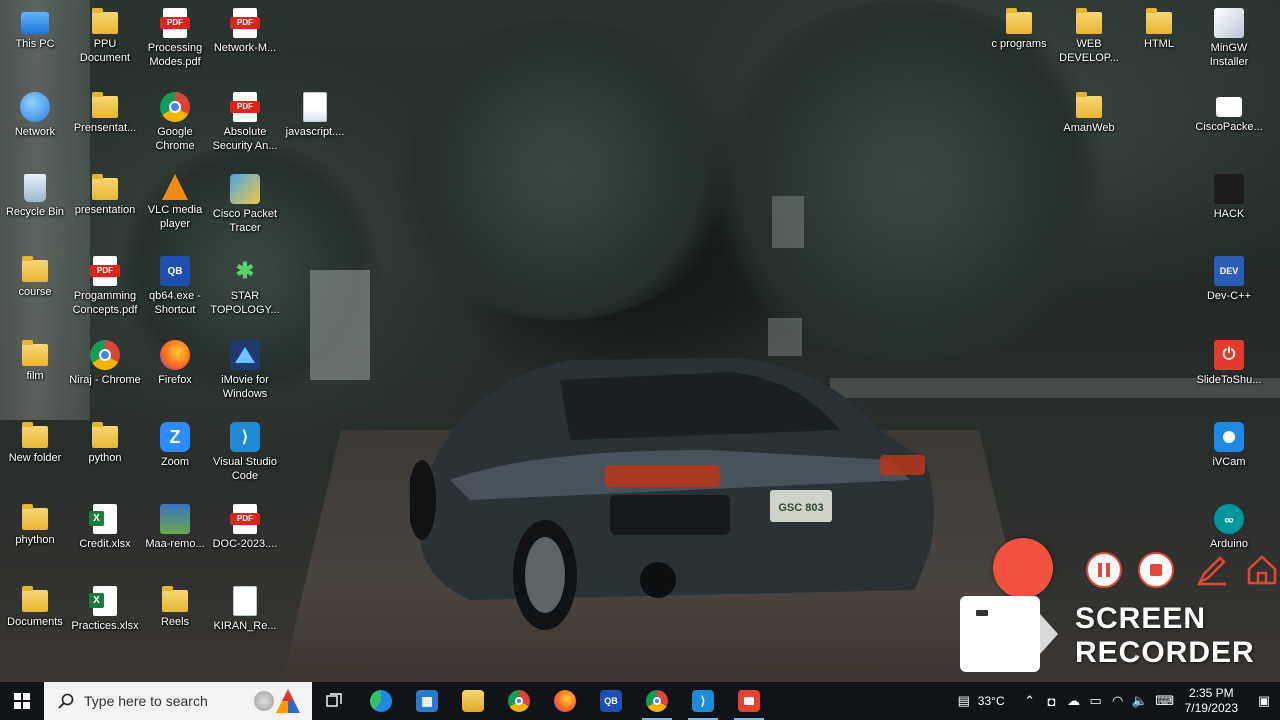 This screenshot has width=1280, height=720. What do you see at coordinates (1052, 701) in the screenshot?
I see `camera-tray-icon: ◘` at bounding box center [1052, 701].